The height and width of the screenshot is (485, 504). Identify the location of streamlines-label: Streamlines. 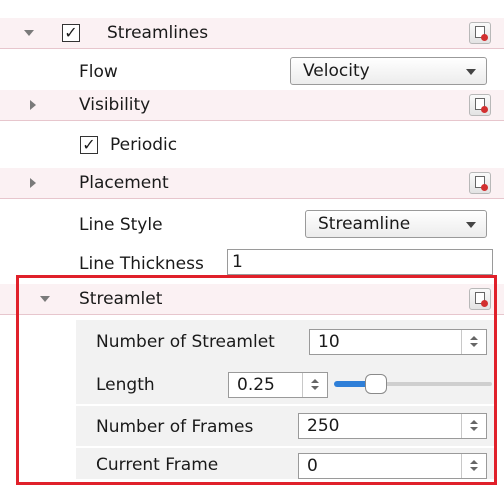
(158, 33).